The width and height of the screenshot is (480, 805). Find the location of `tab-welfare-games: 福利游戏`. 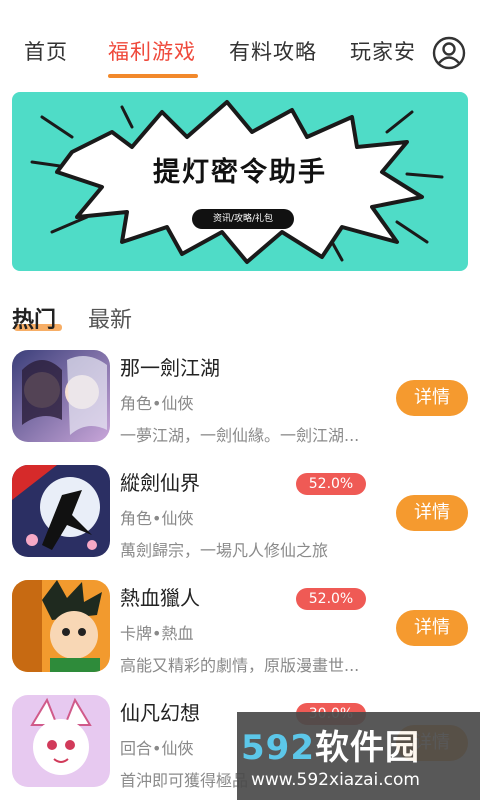

tab-welfare-games: 福利游戏 is located at coordinates (152, 51).